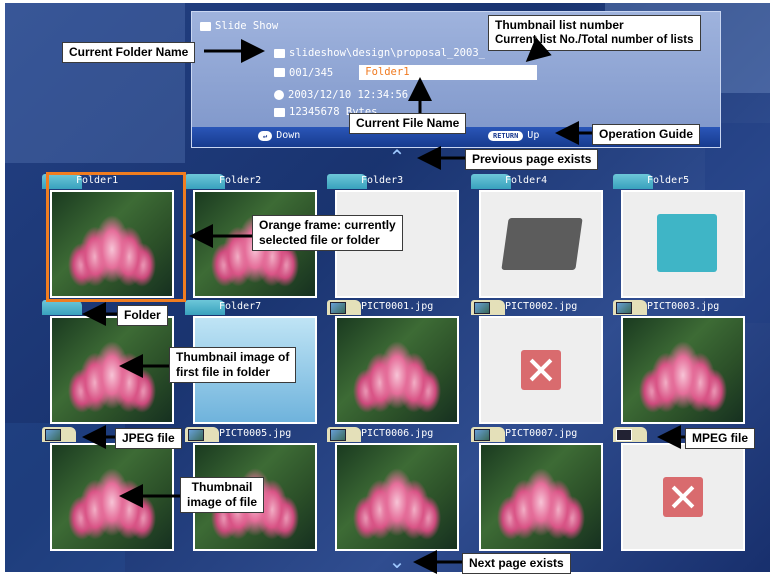 The width and height of the screenshot is (774, 575). I want to click on callout-thumb-file-line1: Thumbnail, so click(222, 487).